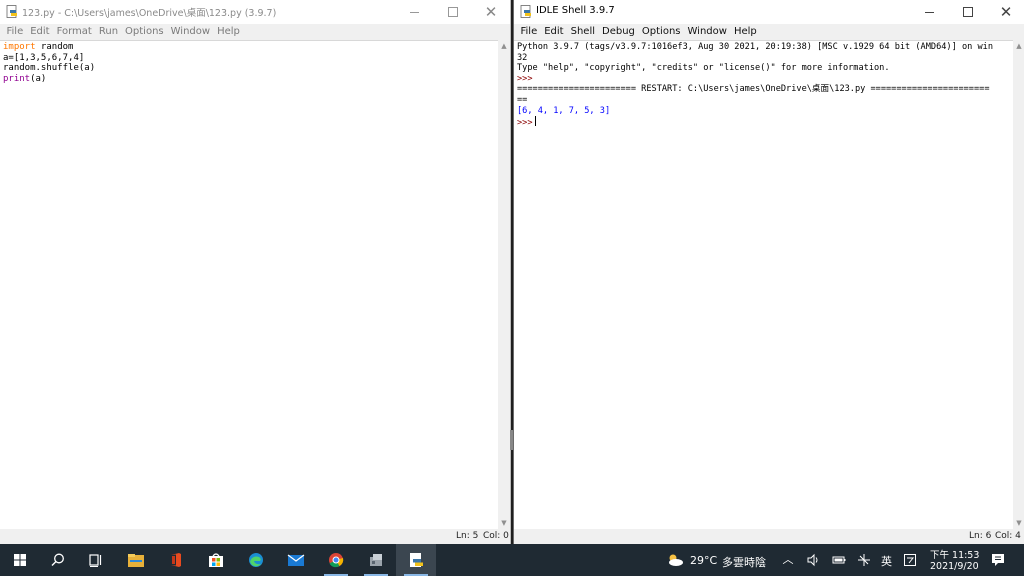  What do you see at coordinates (255, 32) in the screenshot?
I see `editor-menubar: File Edit Format Run Options Window Help` at bounding box center [255, 32].